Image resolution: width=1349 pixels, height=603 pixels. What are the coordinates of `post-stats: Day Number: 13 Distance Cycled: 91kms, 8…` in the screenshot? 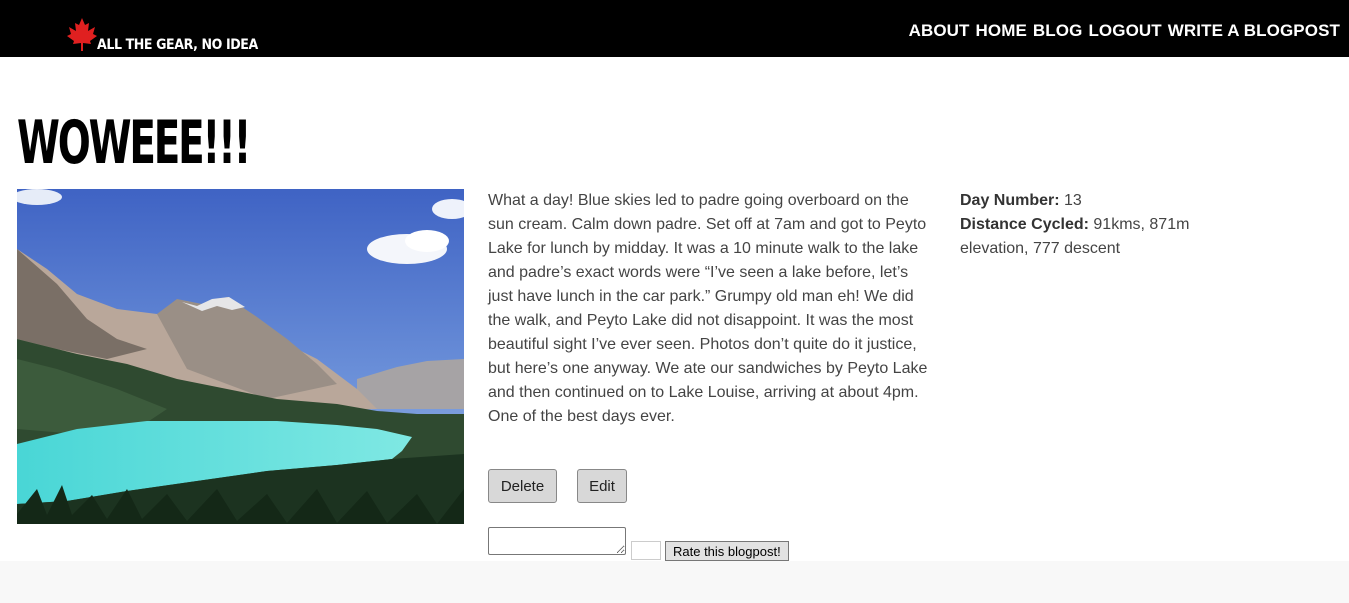 It's located at (1075, 225).